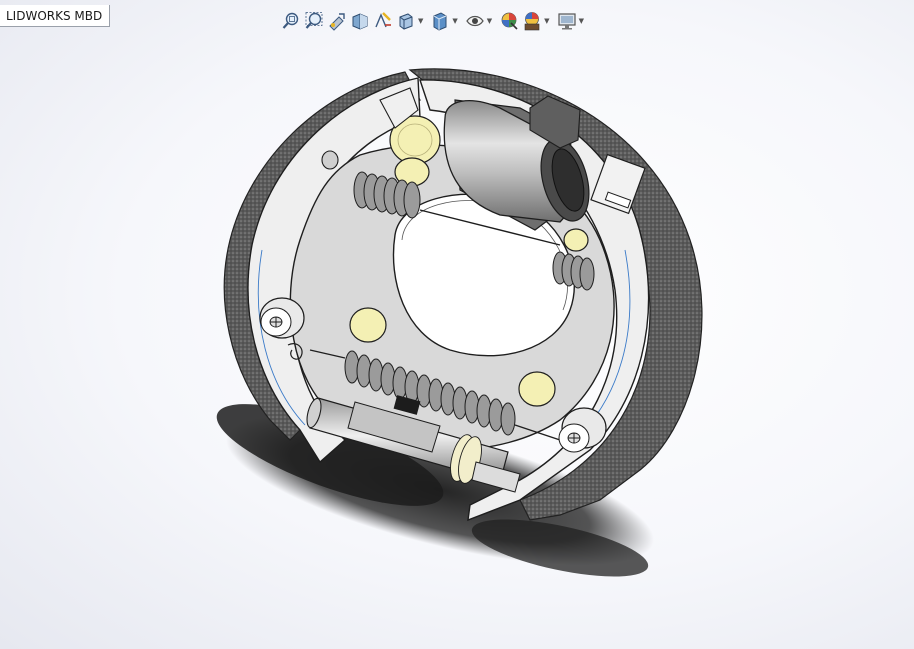  I want to click on dynamic-annotation-view-button, so click(383, 21).